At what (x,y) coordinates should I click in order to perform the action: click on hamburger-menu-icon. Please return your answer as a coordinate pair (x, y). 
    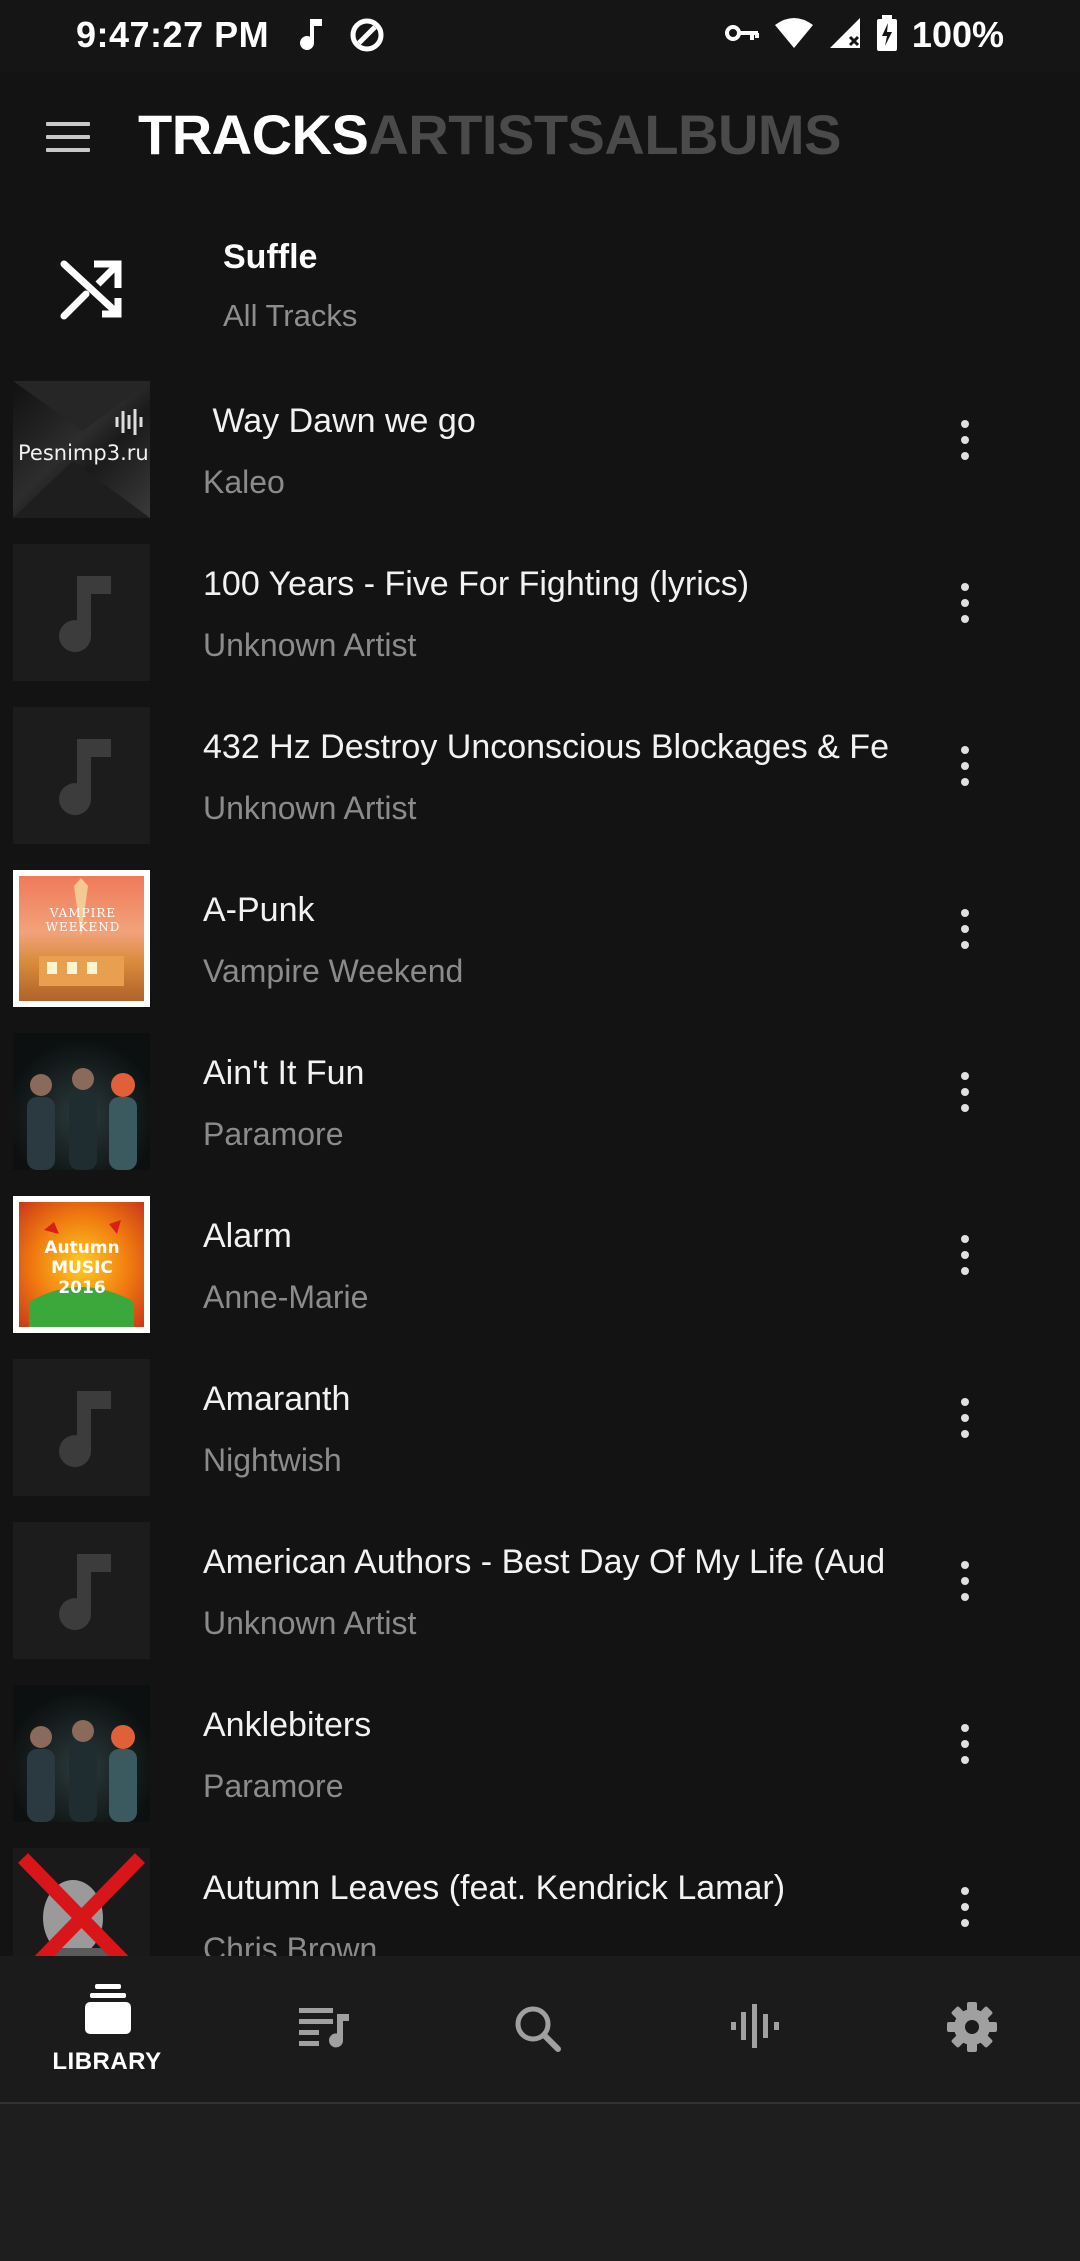
    Looking at the image, I should click on (68, 140).